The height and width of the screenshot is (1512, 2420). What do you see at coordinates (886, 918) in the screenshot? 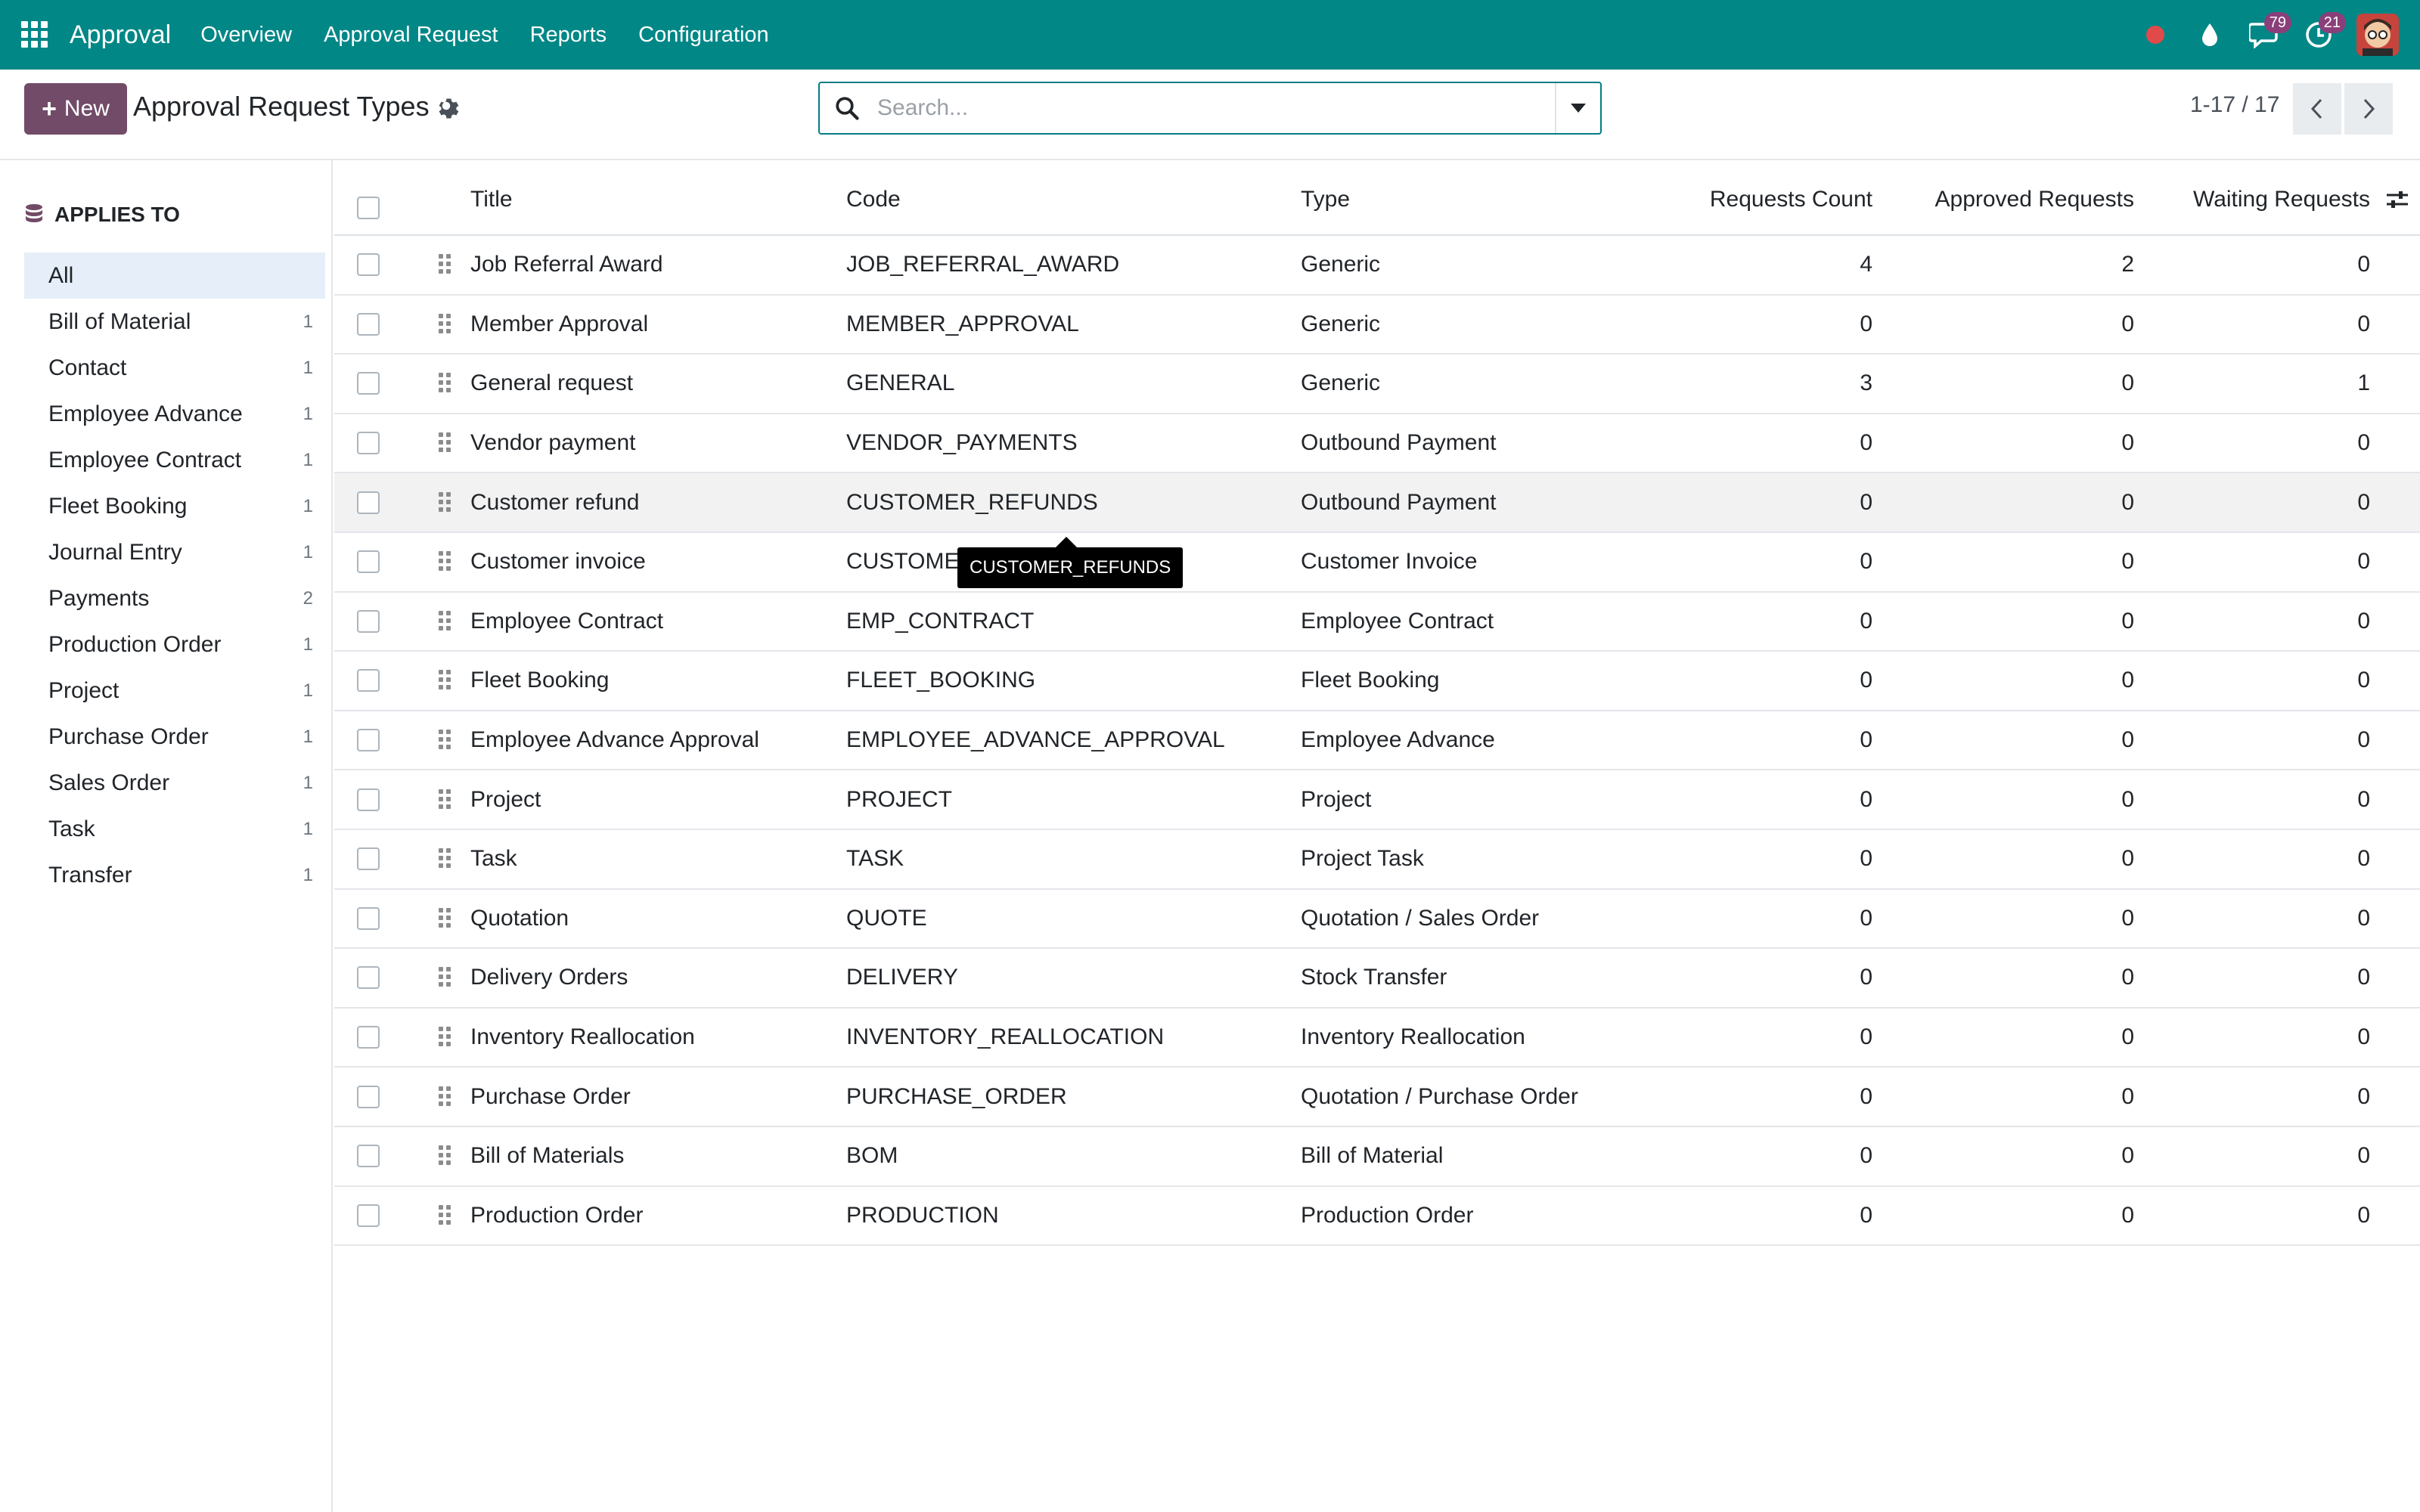
I see `cell-code: QUOTE` at bounding box center [886, 918].